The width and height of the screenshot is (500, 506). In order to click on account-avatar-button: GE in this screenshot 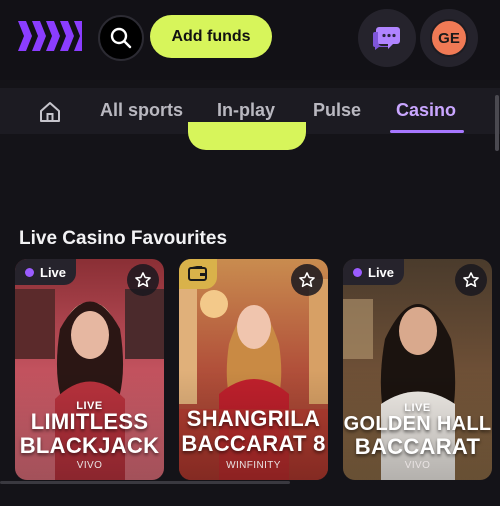, I will do `click(449, 38)`.